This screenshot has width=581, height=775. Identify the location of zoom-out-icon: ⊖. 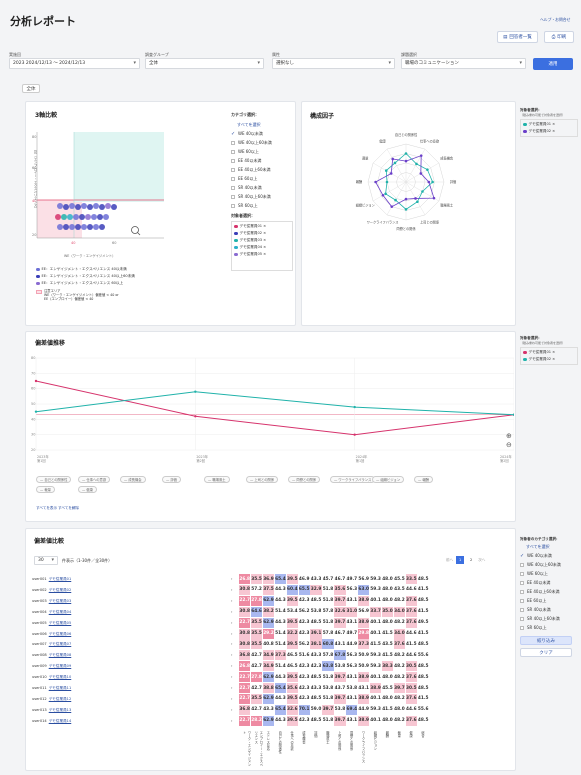
(509, 445).